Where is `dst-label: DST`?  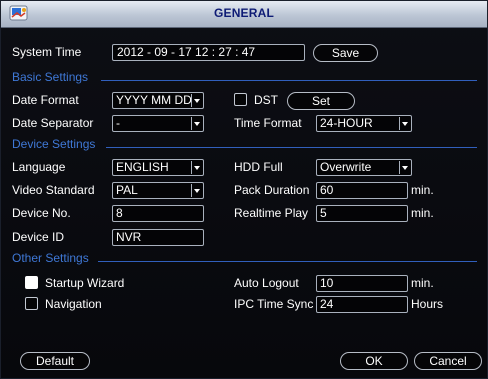 dst-label: DST is located at coordinates (266, 100).